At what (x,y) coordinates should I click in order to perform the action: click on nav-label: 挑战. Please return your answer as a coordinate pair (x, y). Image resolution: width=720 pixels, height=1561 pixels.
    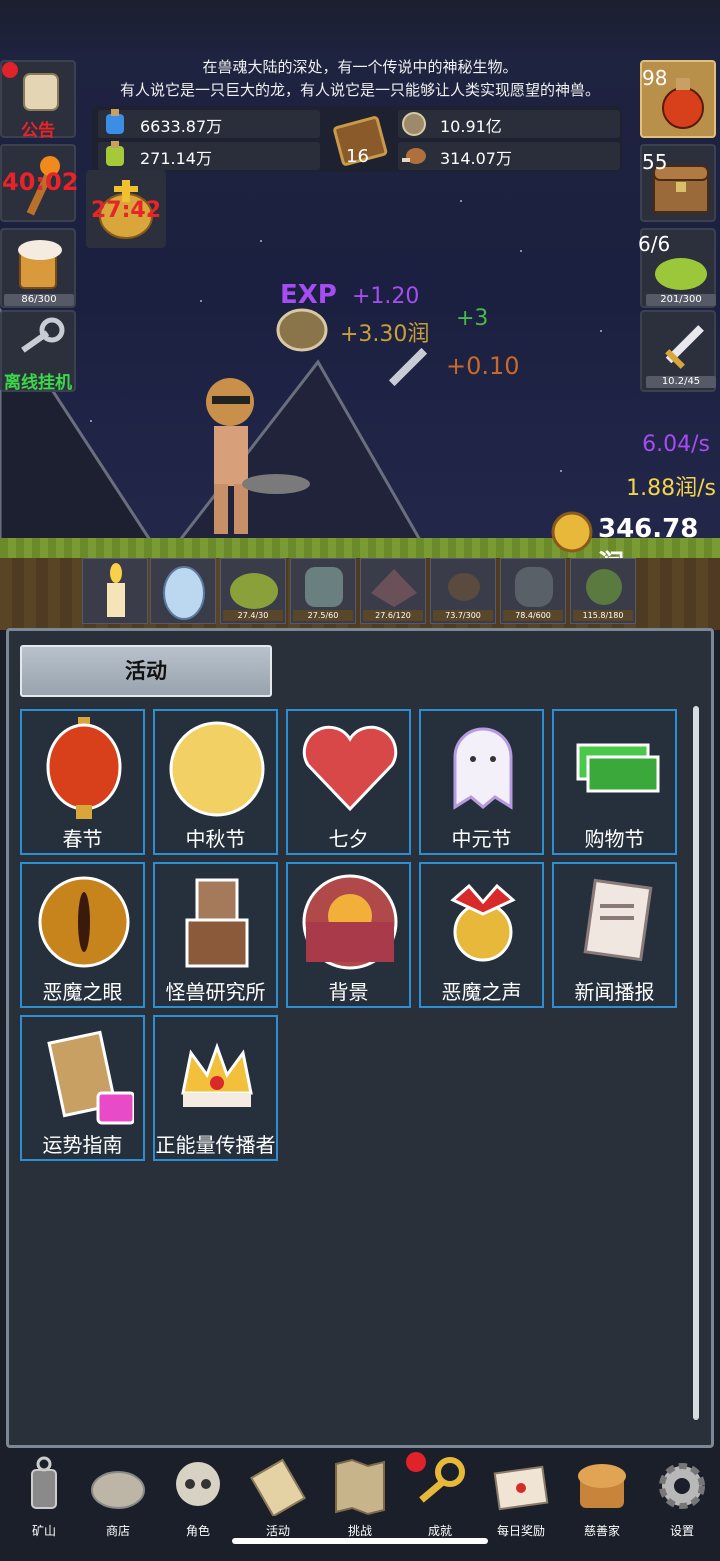
    Looking at the image, I should click on (359, 1531).